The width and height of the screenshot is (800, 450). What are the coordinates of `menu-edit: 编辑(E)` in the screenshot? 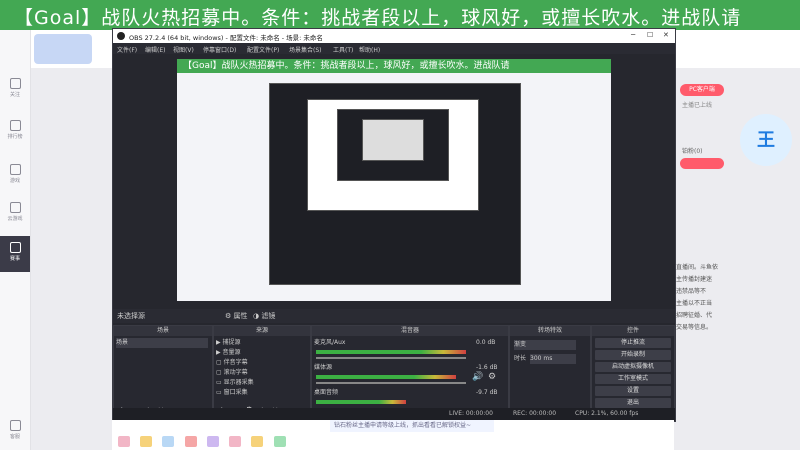 It's located at (155, 49).